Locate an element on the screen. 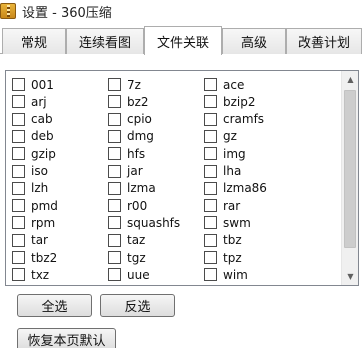 This screenshot has height=348, width=362. extension-item: lzma is located at coordinates (132, 188).